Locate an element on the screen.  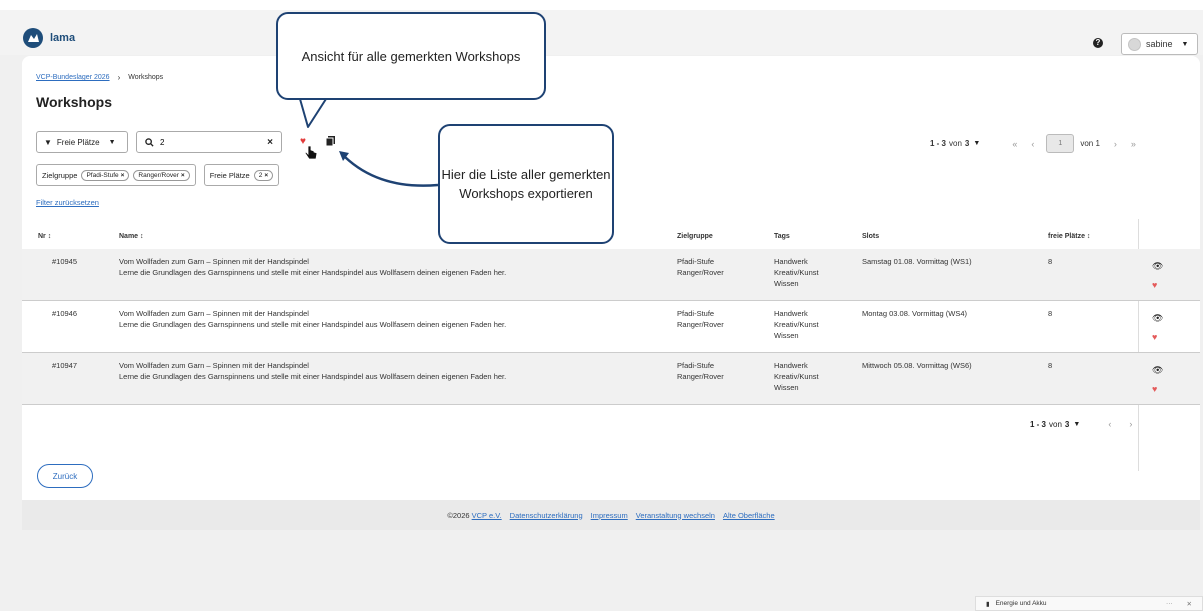
annotation-arrows is located at coordinates (369, 142).